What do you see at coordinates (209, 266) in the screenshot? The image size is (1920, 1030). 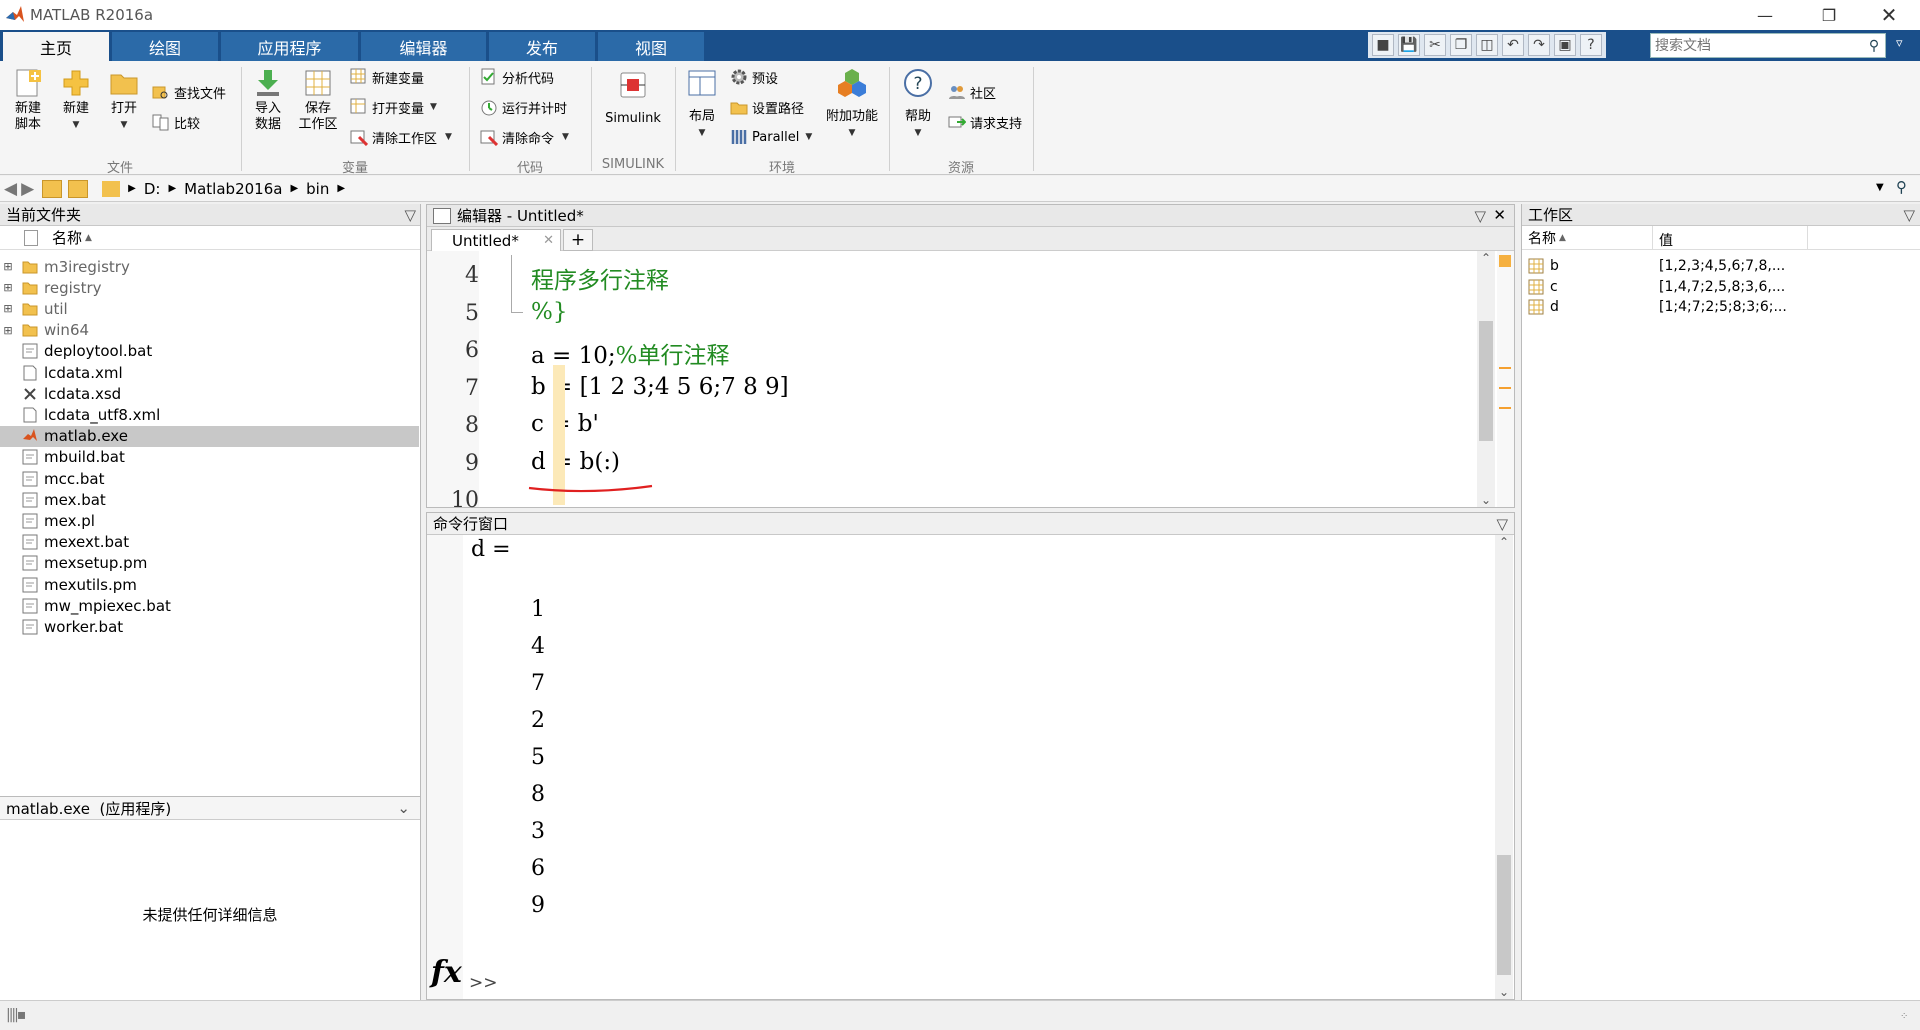 I see `file-list-item: ⊞ m3iregistry` at bounding box center [209, 266].